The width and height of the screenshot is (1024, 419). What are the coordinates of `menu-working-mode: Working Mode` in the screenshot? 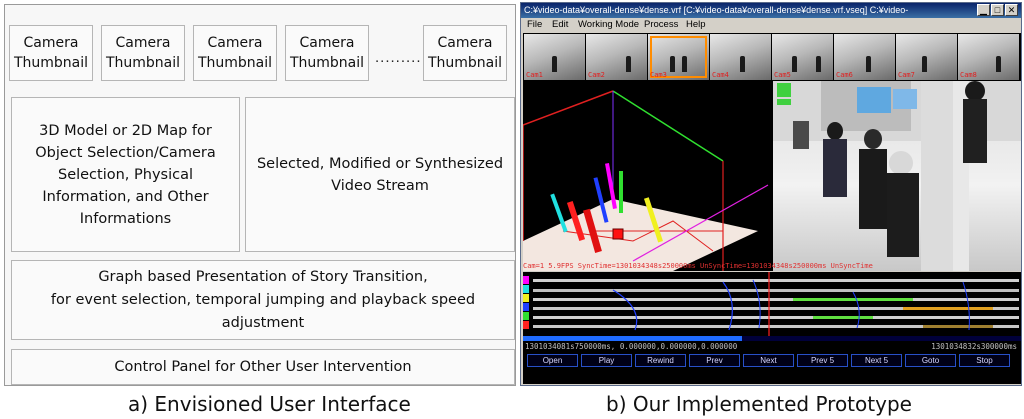 It's located at (608, 25).